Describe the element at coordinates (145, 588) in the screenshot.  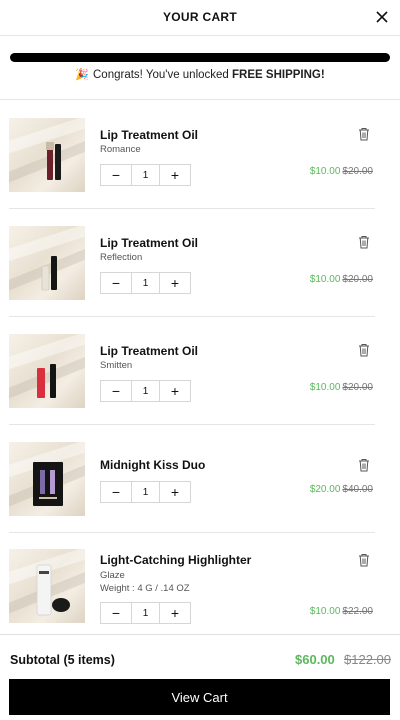
I see `product-weight: Weight : 4 G / .14 OZ` at that location.